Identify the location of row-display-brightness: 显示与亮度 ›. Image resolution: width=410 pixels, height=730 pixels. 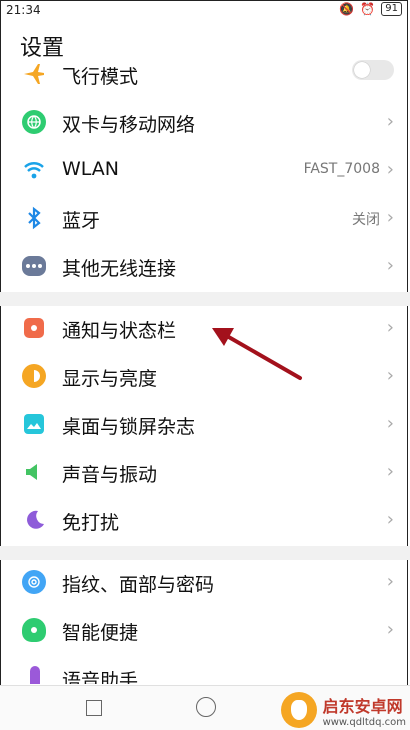
(205, 376).